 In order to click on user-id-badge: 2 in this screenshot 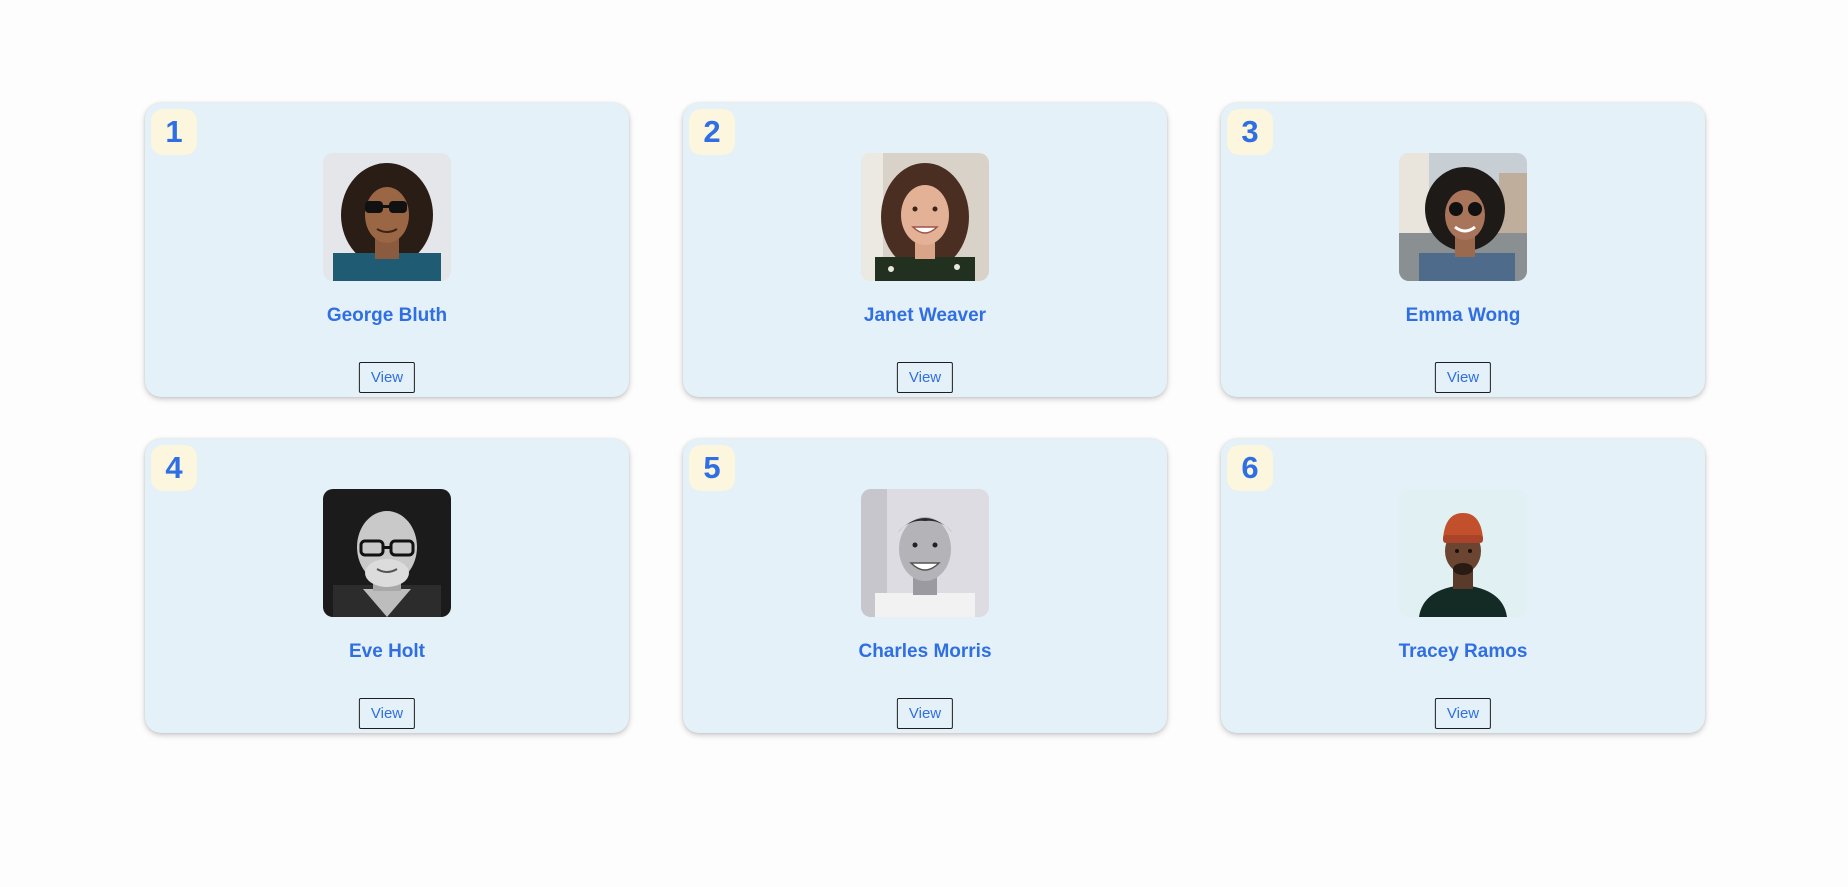, I will do `click(712, 132)`.